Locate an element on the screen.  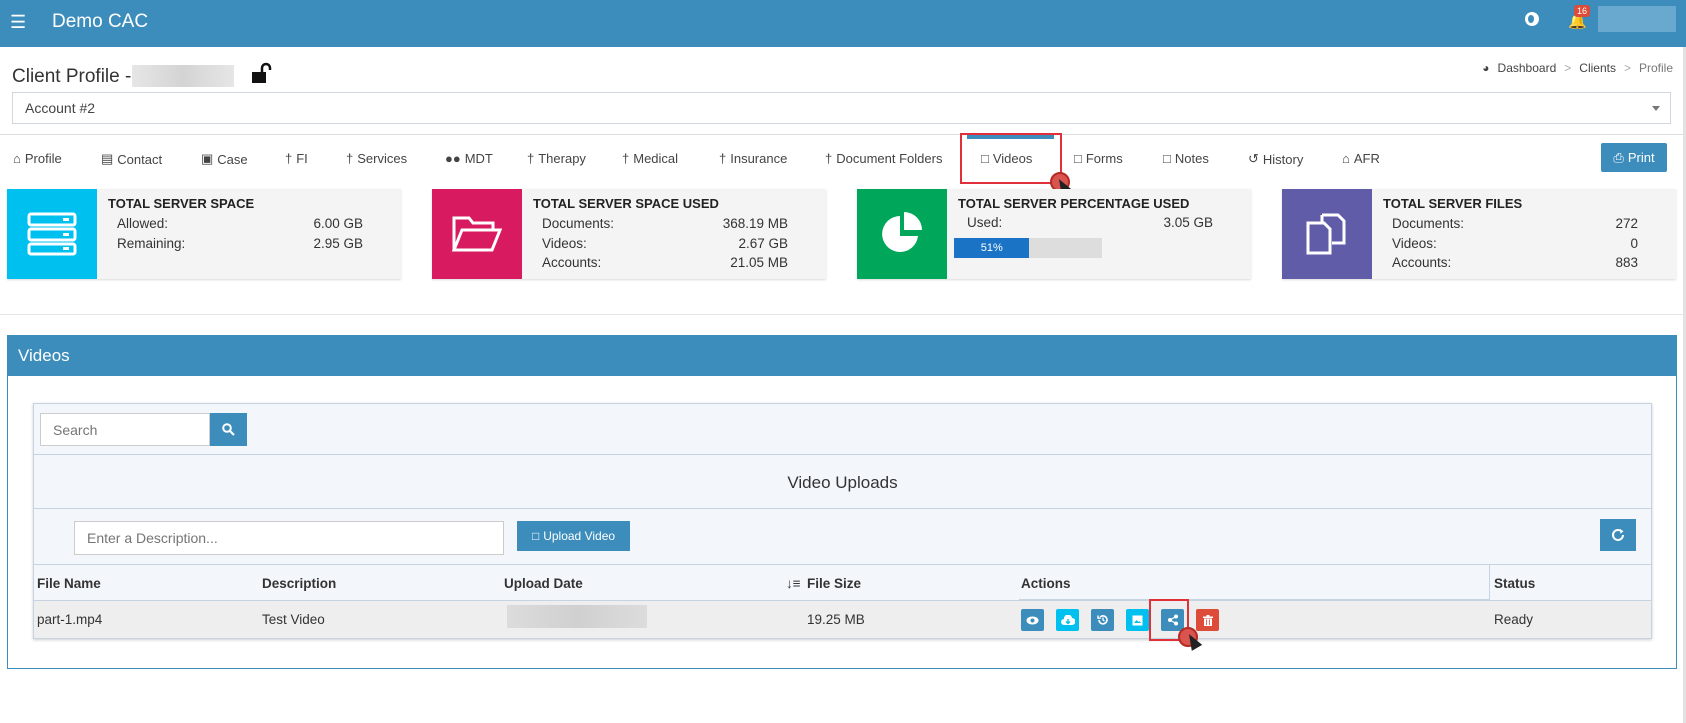
pie-chart-icon is located at coordinates (902, 234).